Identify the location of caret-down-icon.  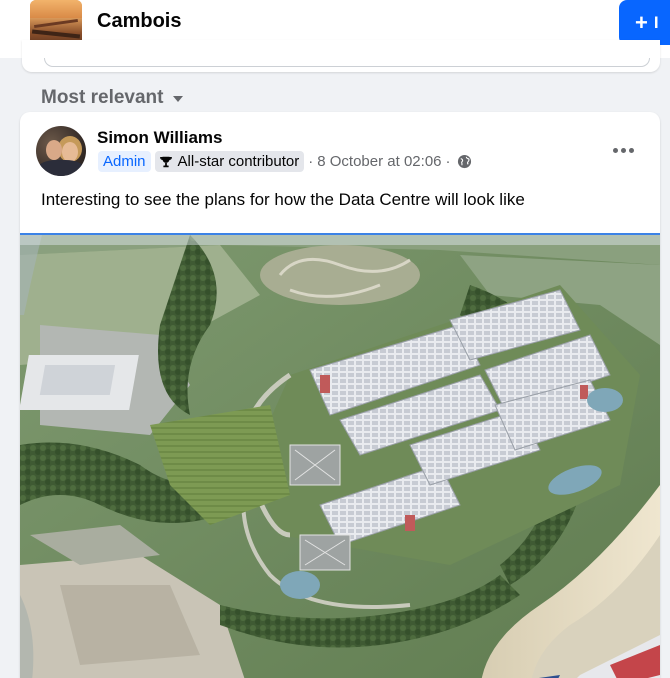
(178, 99).